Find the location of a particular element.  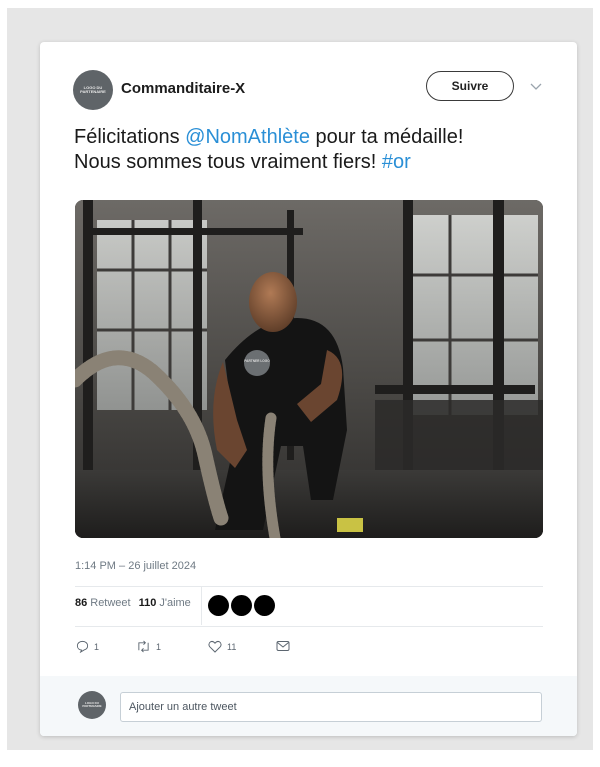

user-avatar: LOGO DU PARTENAIRE is located at coordinates (92, 705).